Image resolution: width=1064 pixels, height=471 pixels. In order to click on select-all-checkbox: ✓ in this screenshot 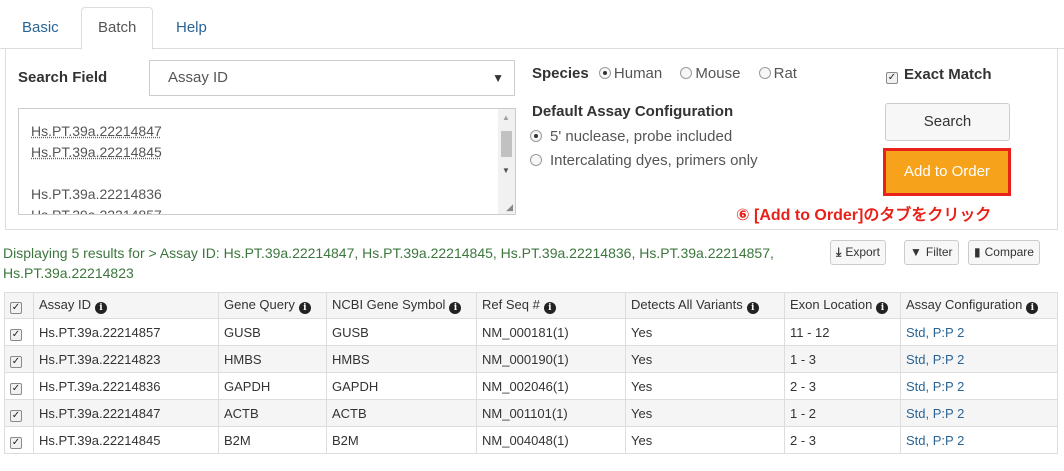, I will do `click(16, 308)`.